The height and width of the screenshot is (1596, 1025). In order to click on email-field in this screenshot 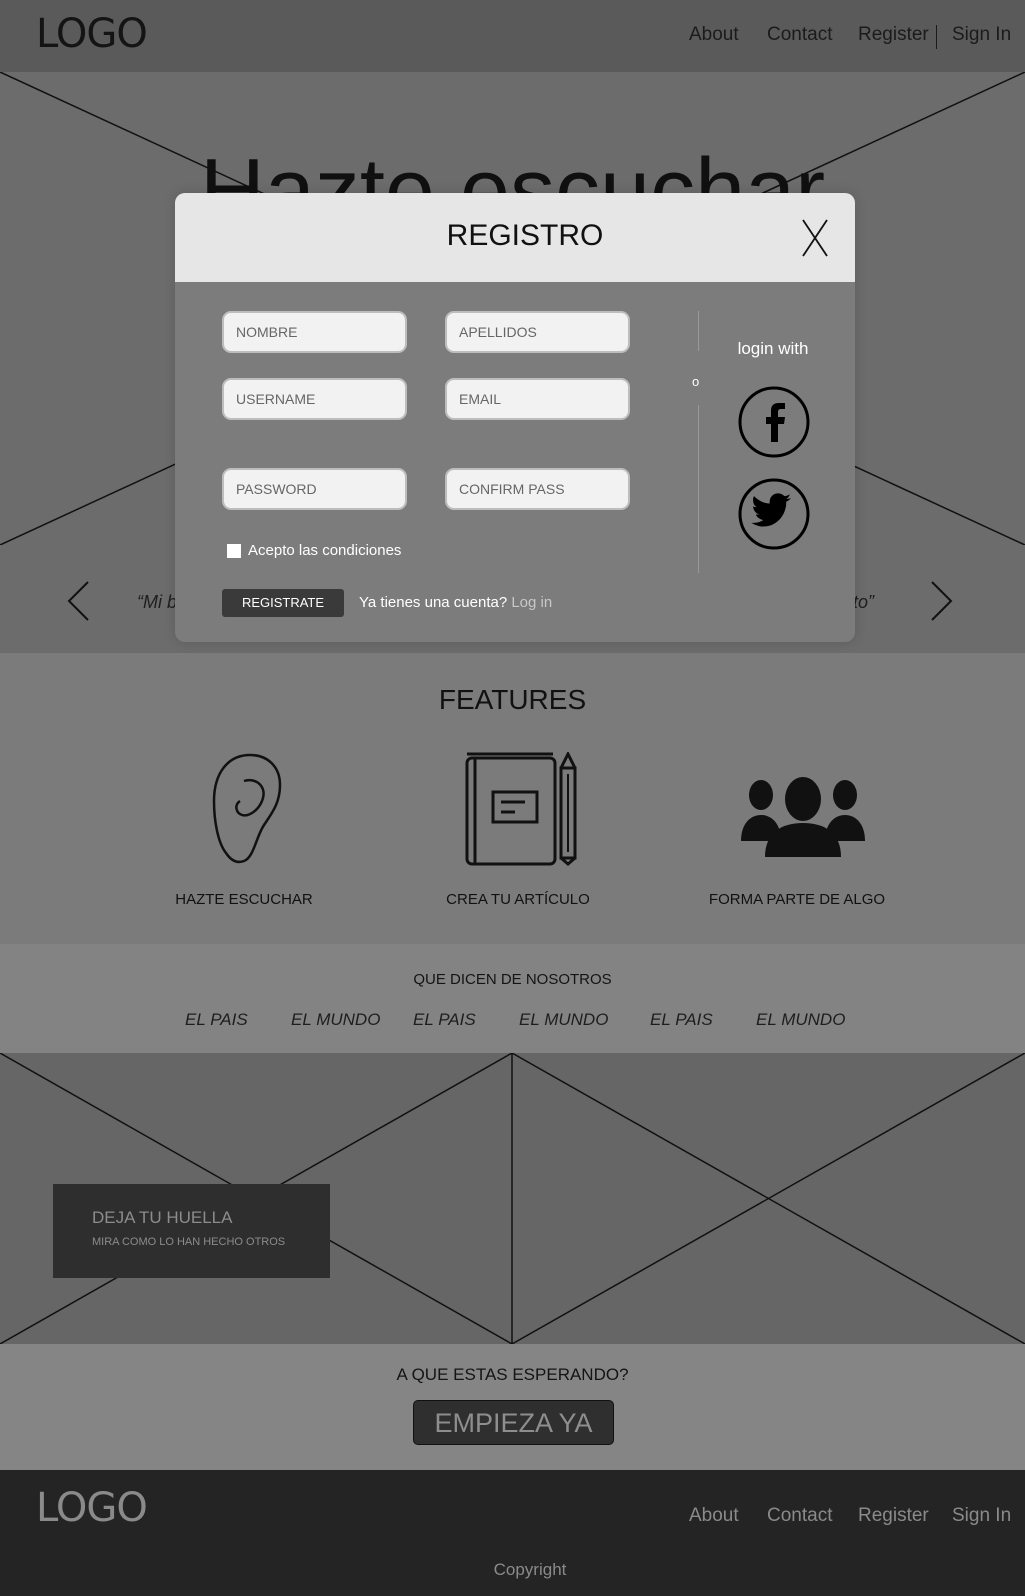, I will do `click(537, 399)`.